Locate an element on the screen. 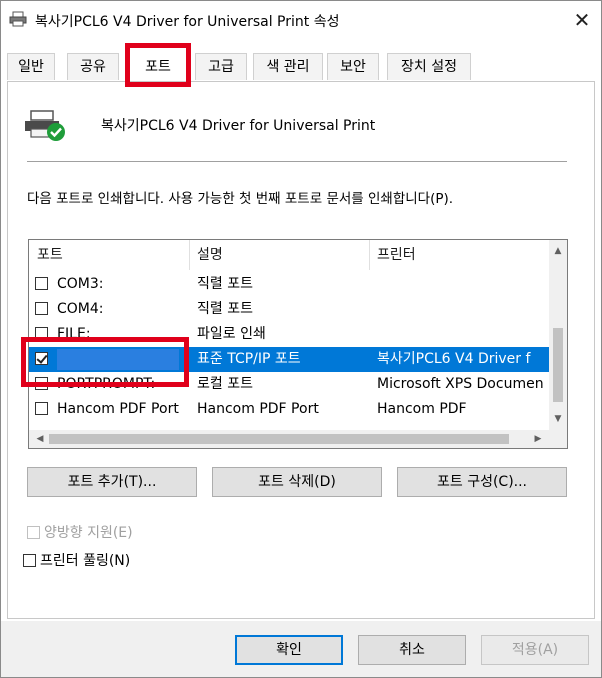 The image size is (602, 678). tab-ports: 포트 is located at coordinates (158, 64).